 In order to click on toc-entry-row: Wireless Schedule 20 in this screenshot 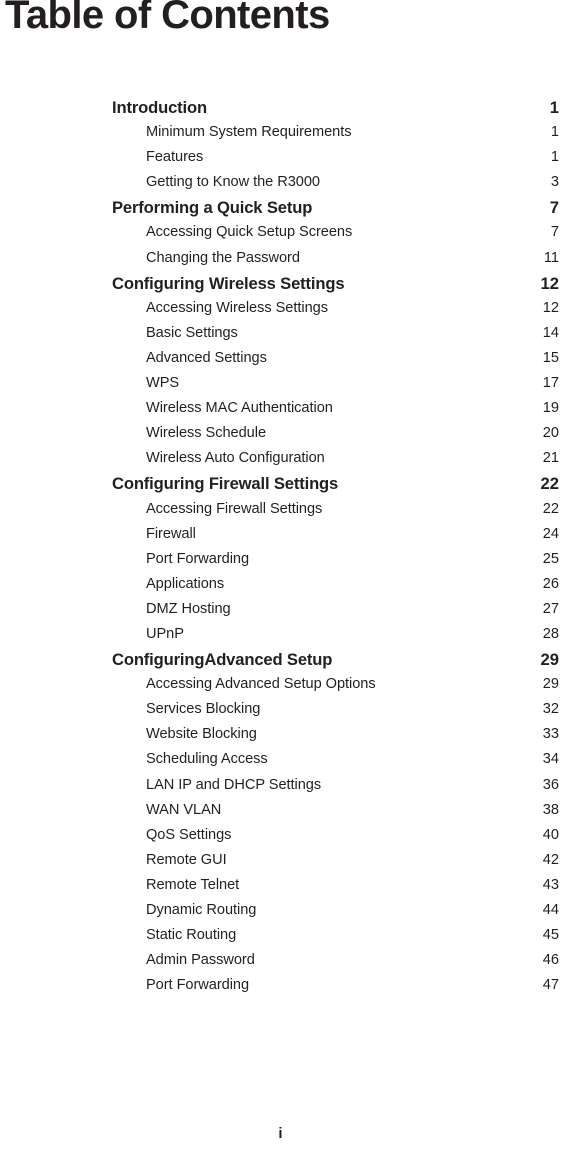, I will do `click(280, 433)`.